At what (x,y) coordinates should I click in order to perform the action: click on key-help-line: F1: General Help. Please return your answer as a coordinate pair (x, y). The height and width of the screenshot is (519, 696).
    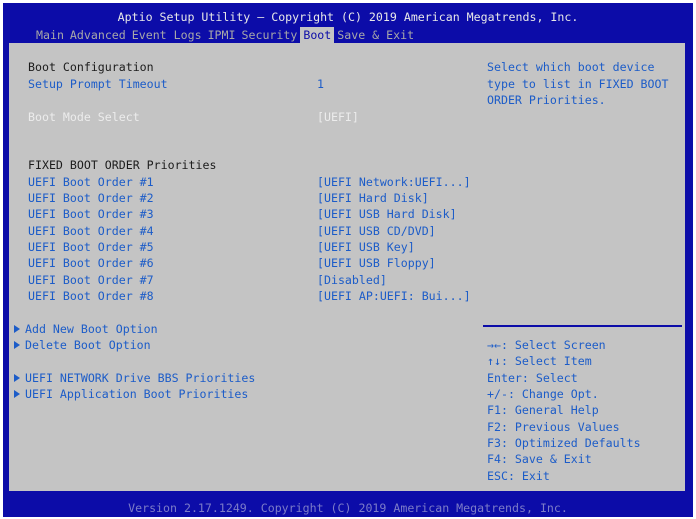
    Looking at the image, I should click on (543, 410).